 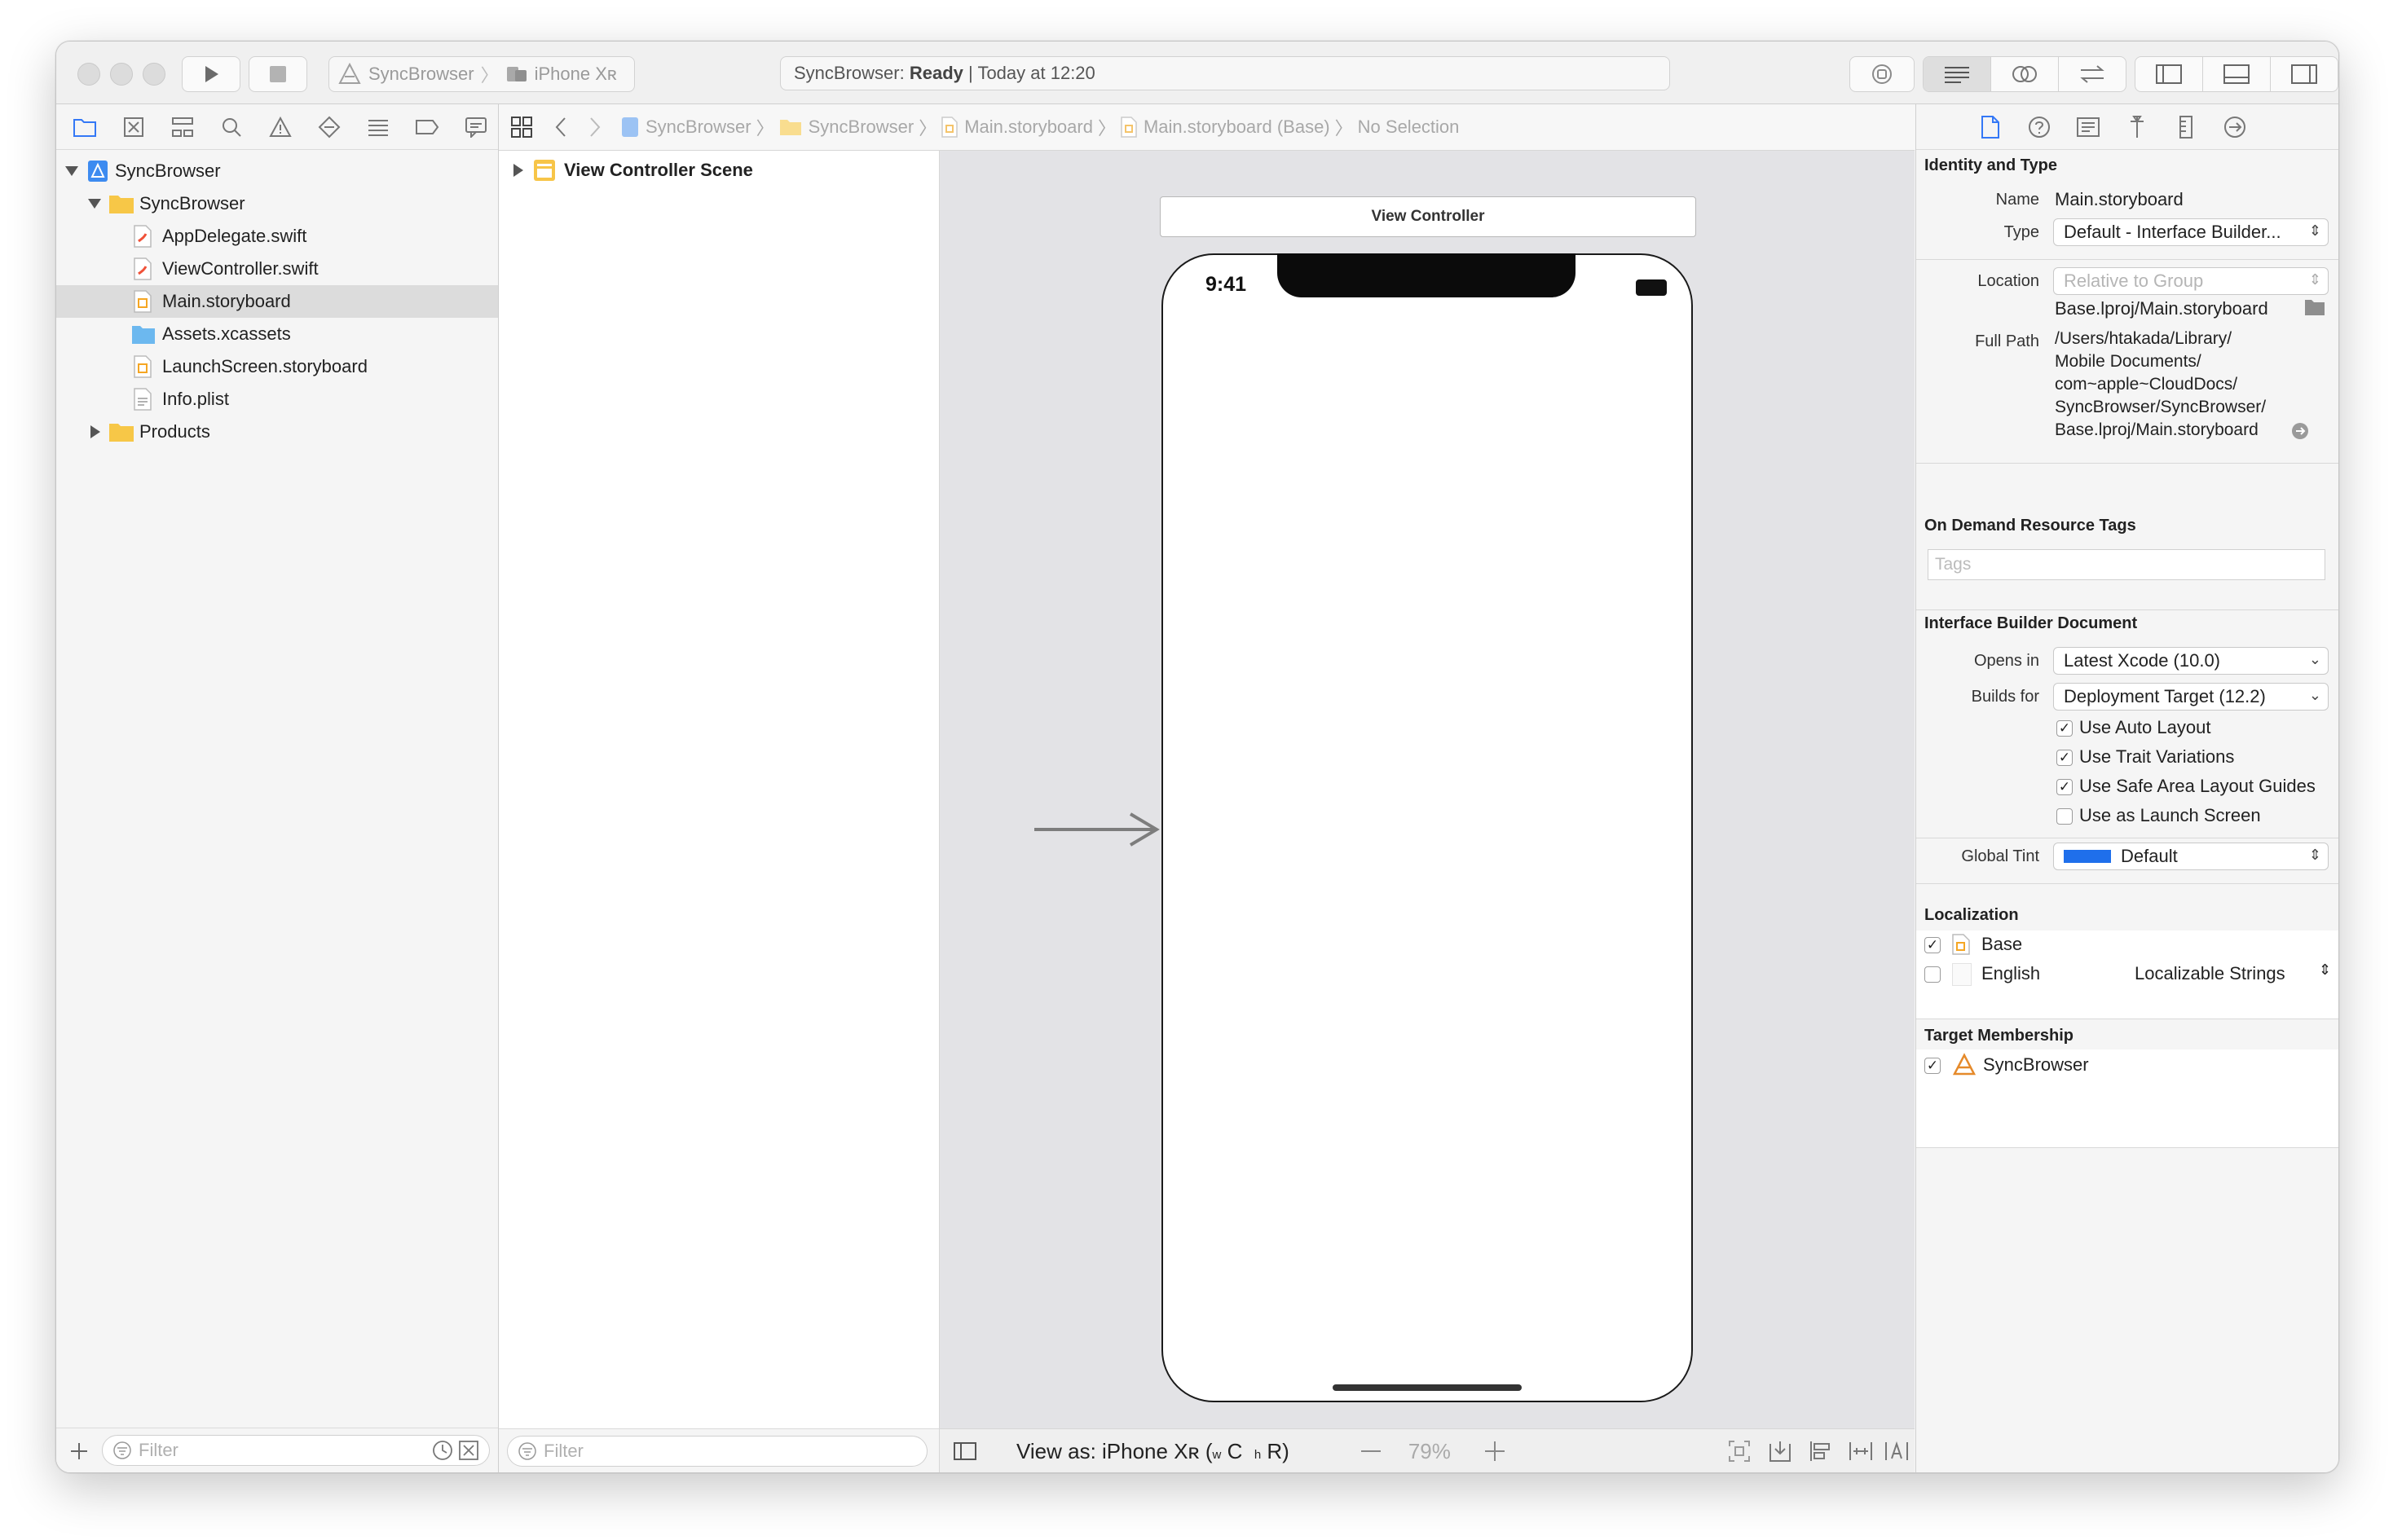 What do you see at coordinates (182, 127) in the screenshot?
I see `symbol-navigator-tab` at bounding box center [182, 127].